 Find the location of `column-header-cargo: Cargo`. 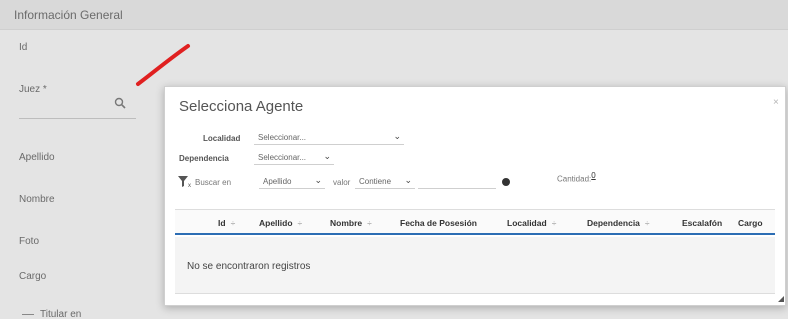

column-header-cargo: Cargo is located at coordinates (750, 223).